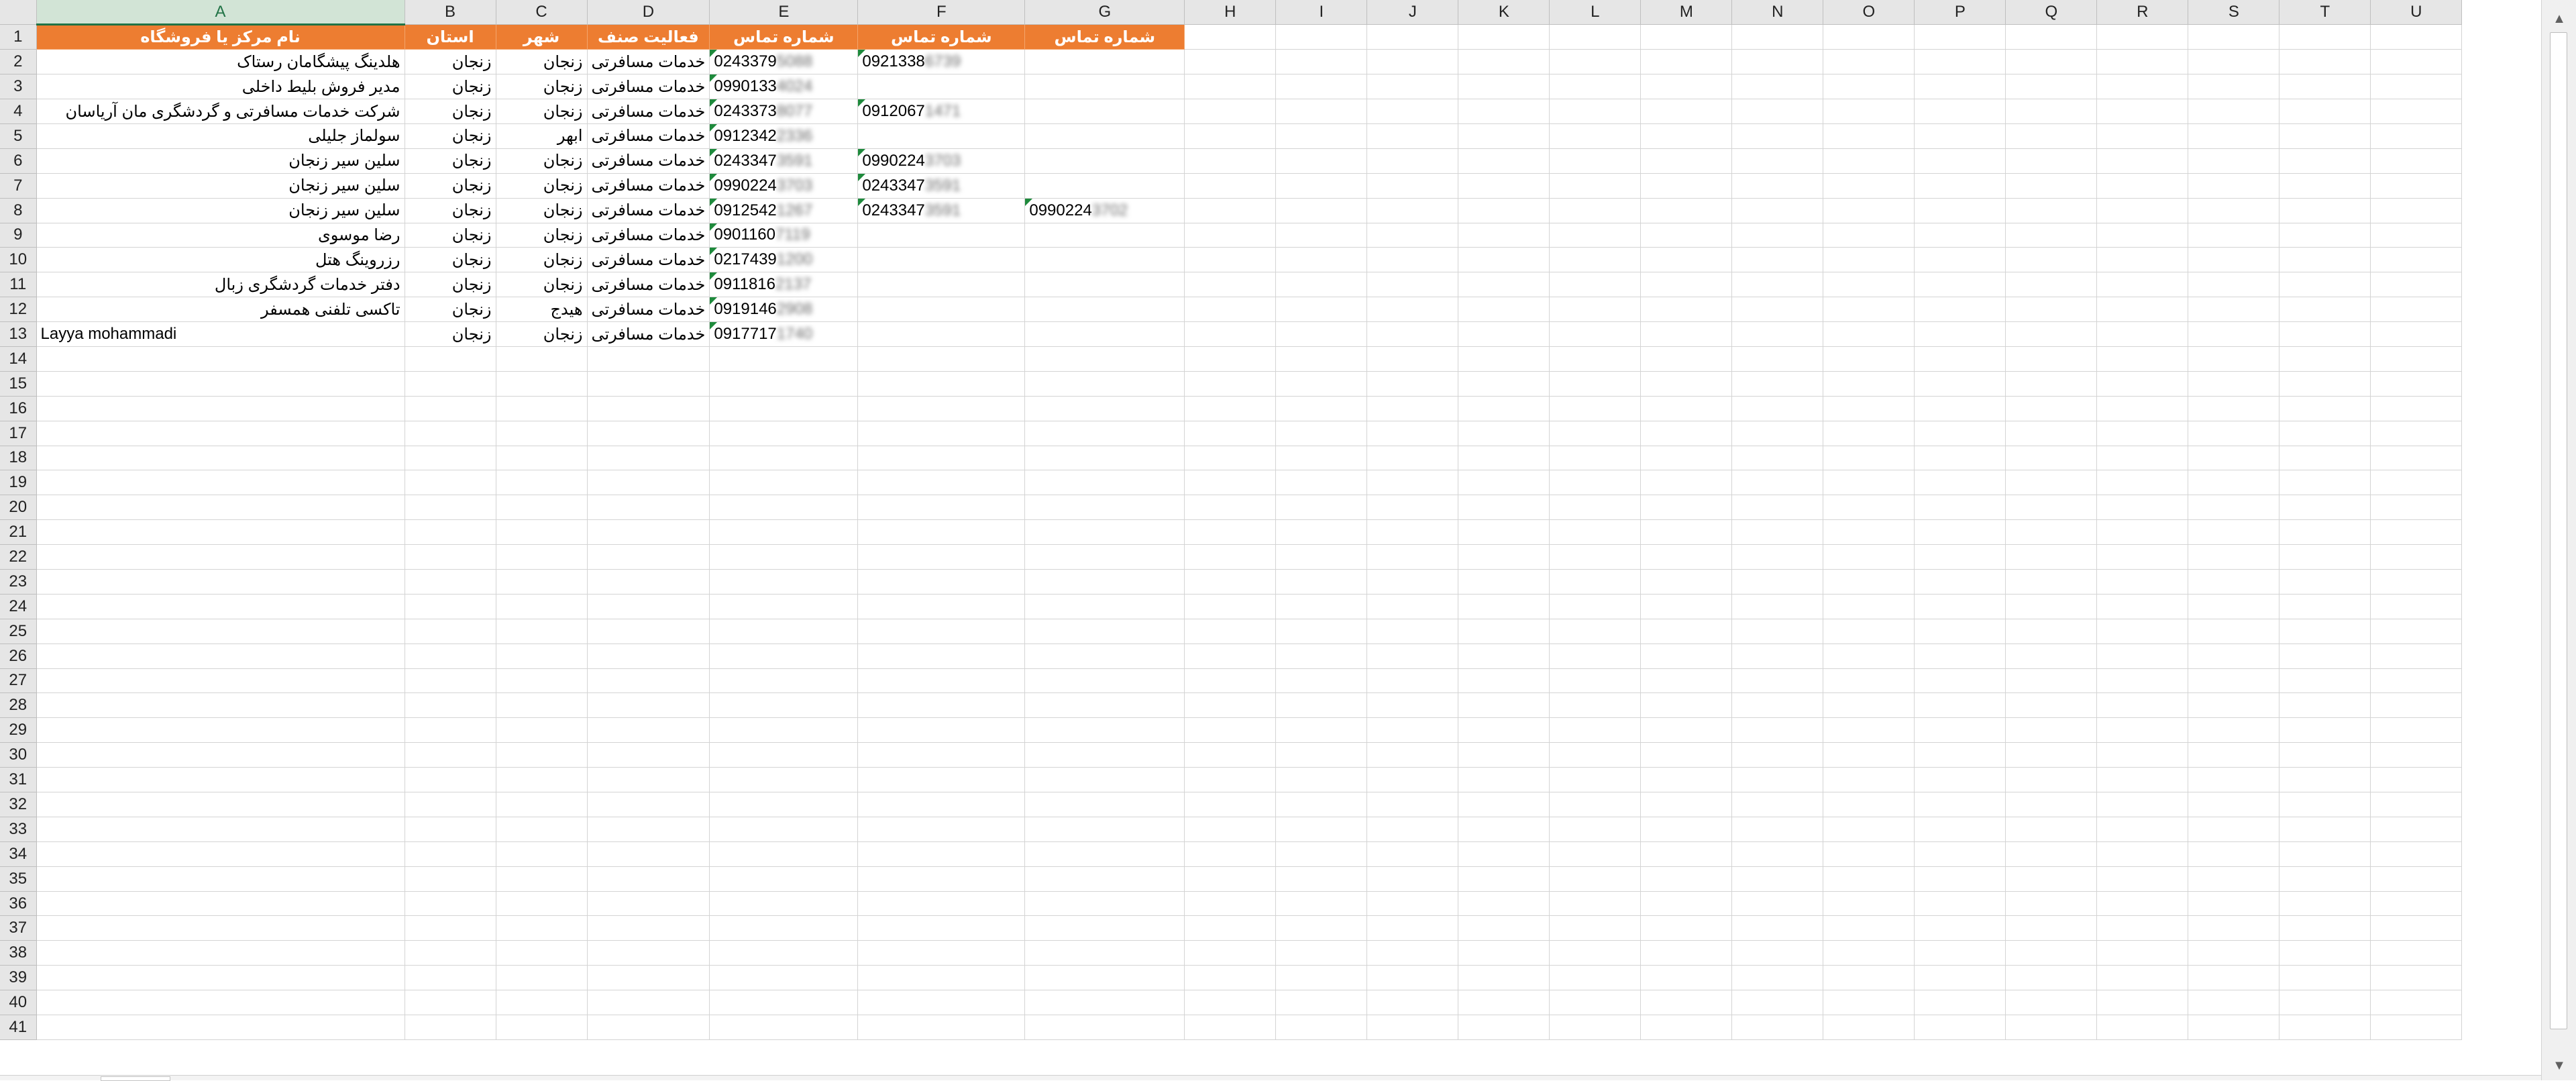 The width and height of the screenshot is (2576, 1081). What do you see at coordinates (1869, 854) in the screenshot?
I see `cell-o34` at bounding box center [1869, 854].